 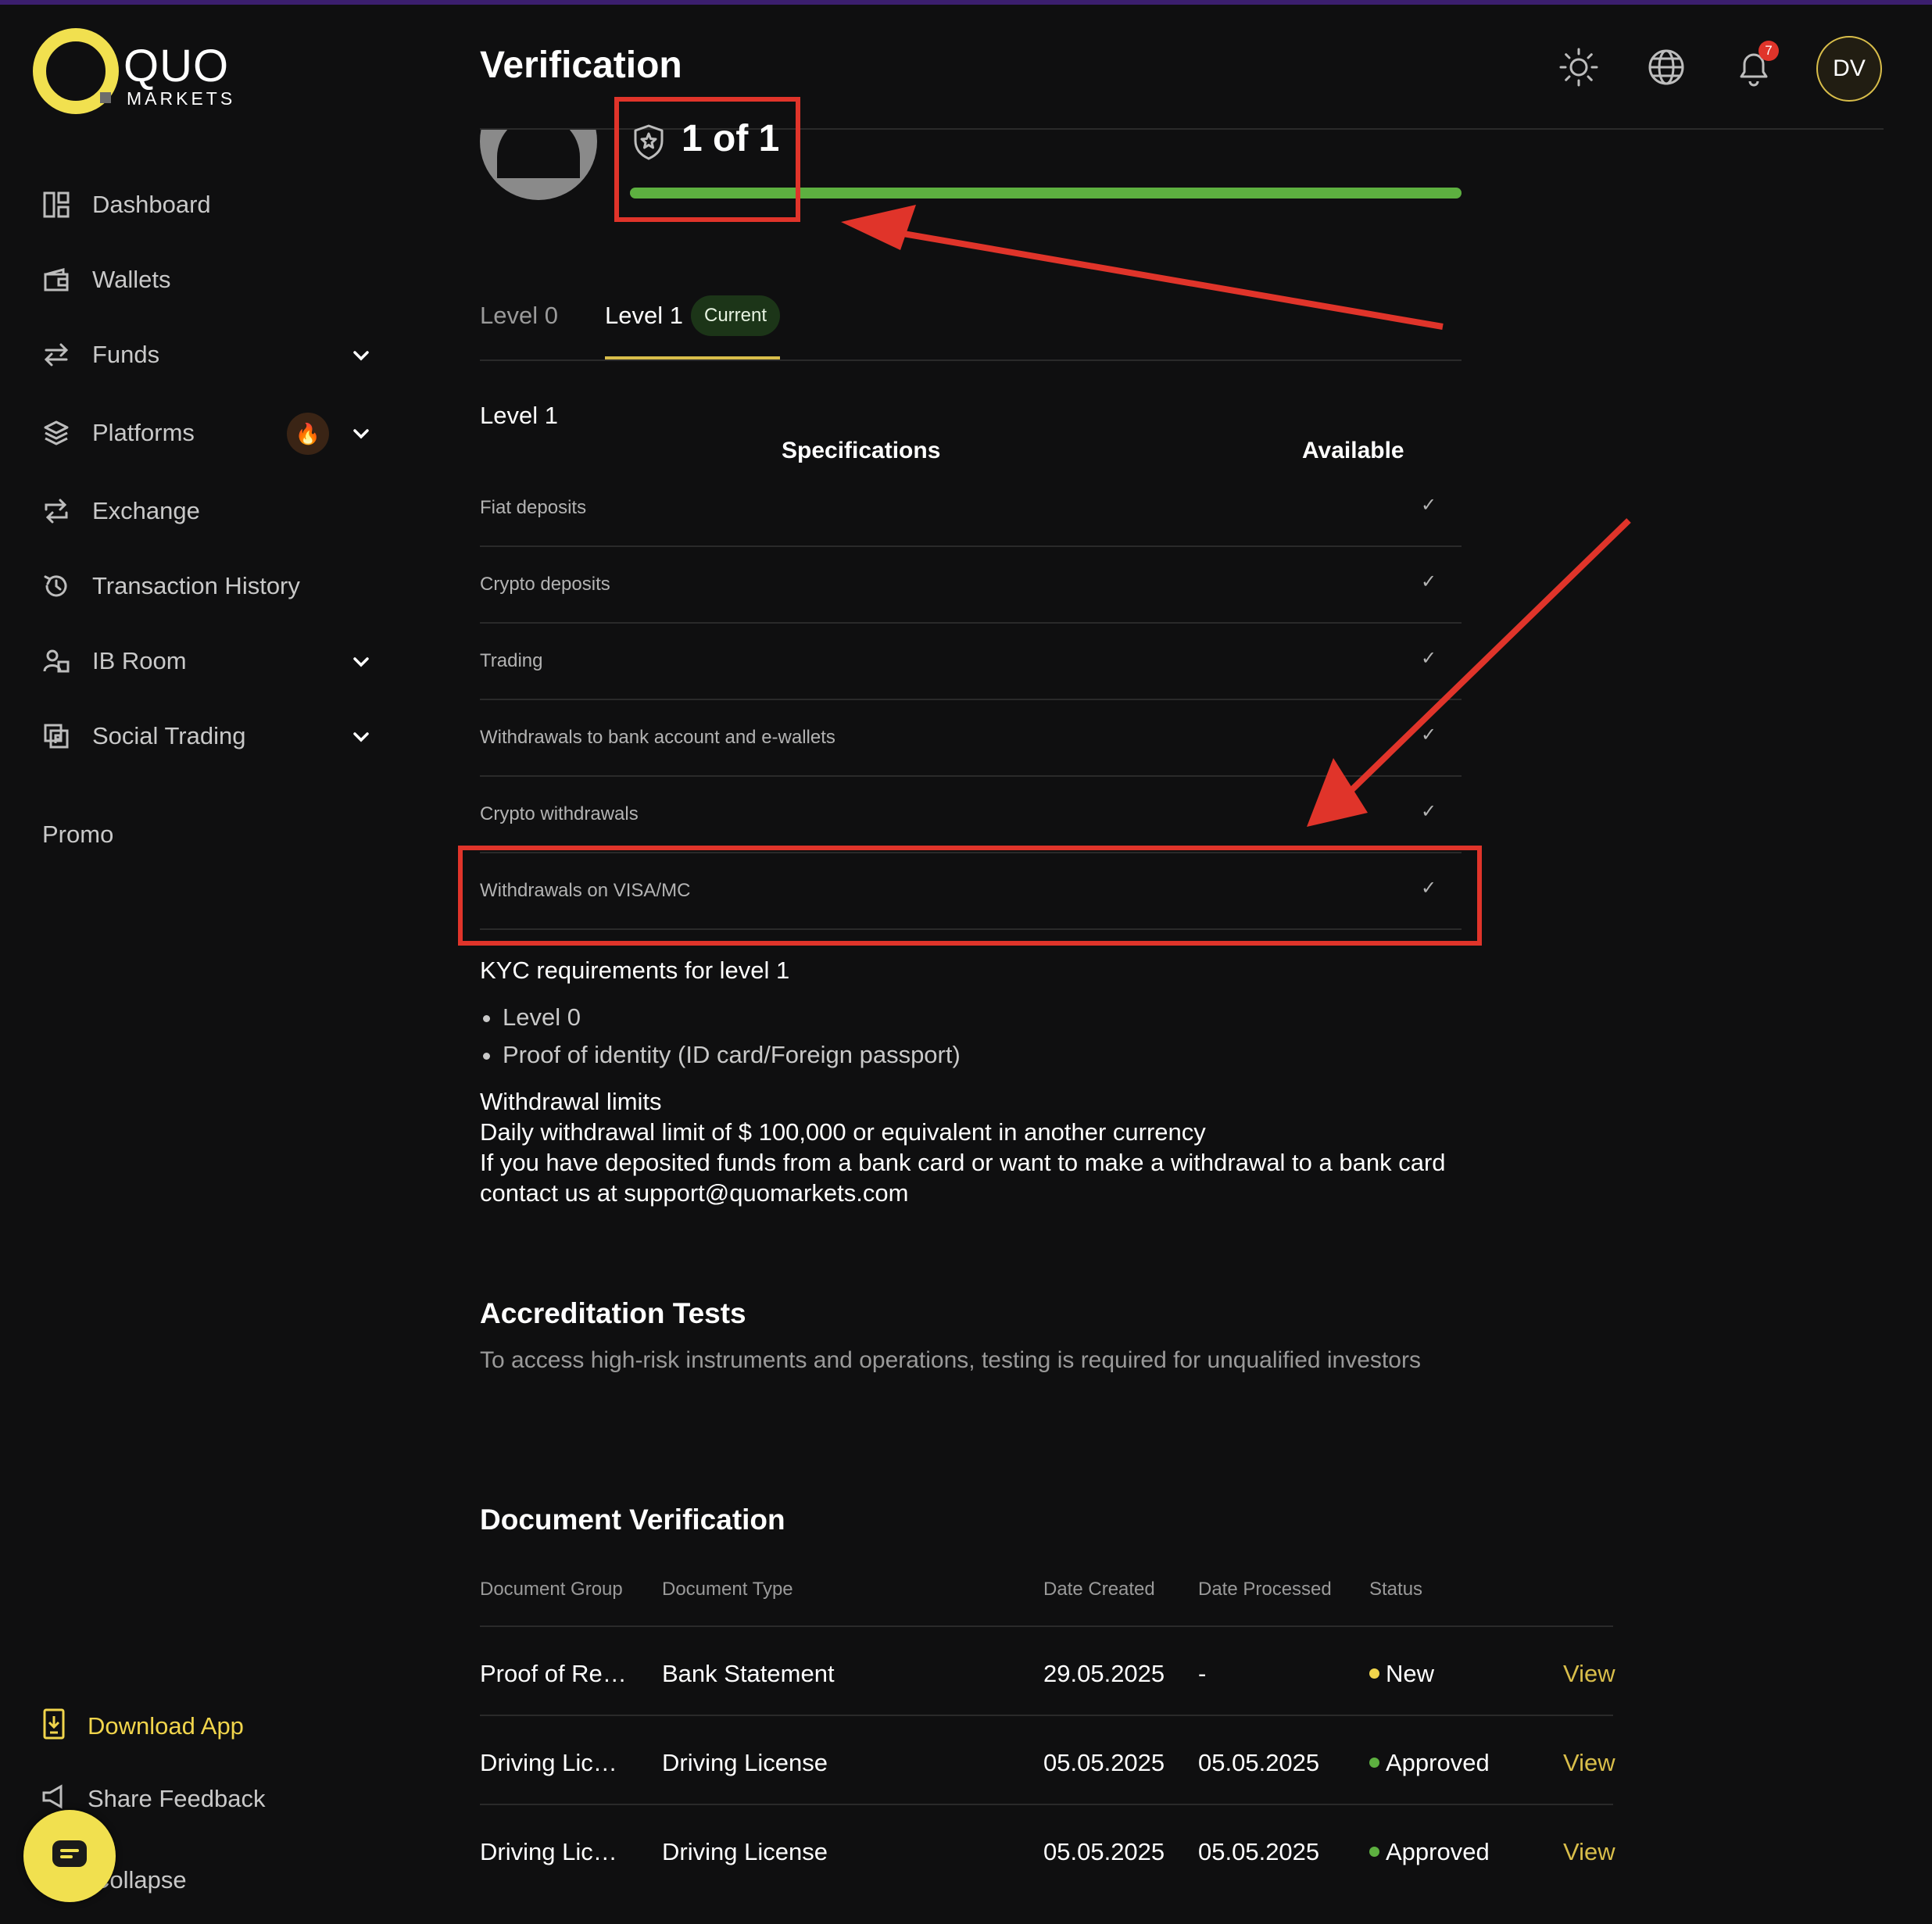 I want to click on logo-name: QUO, so click(x=176, y=66).